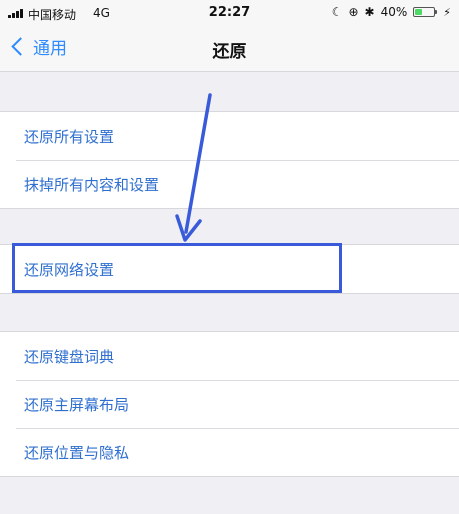  I want to click on page-title: 还原, so click(229, 52).